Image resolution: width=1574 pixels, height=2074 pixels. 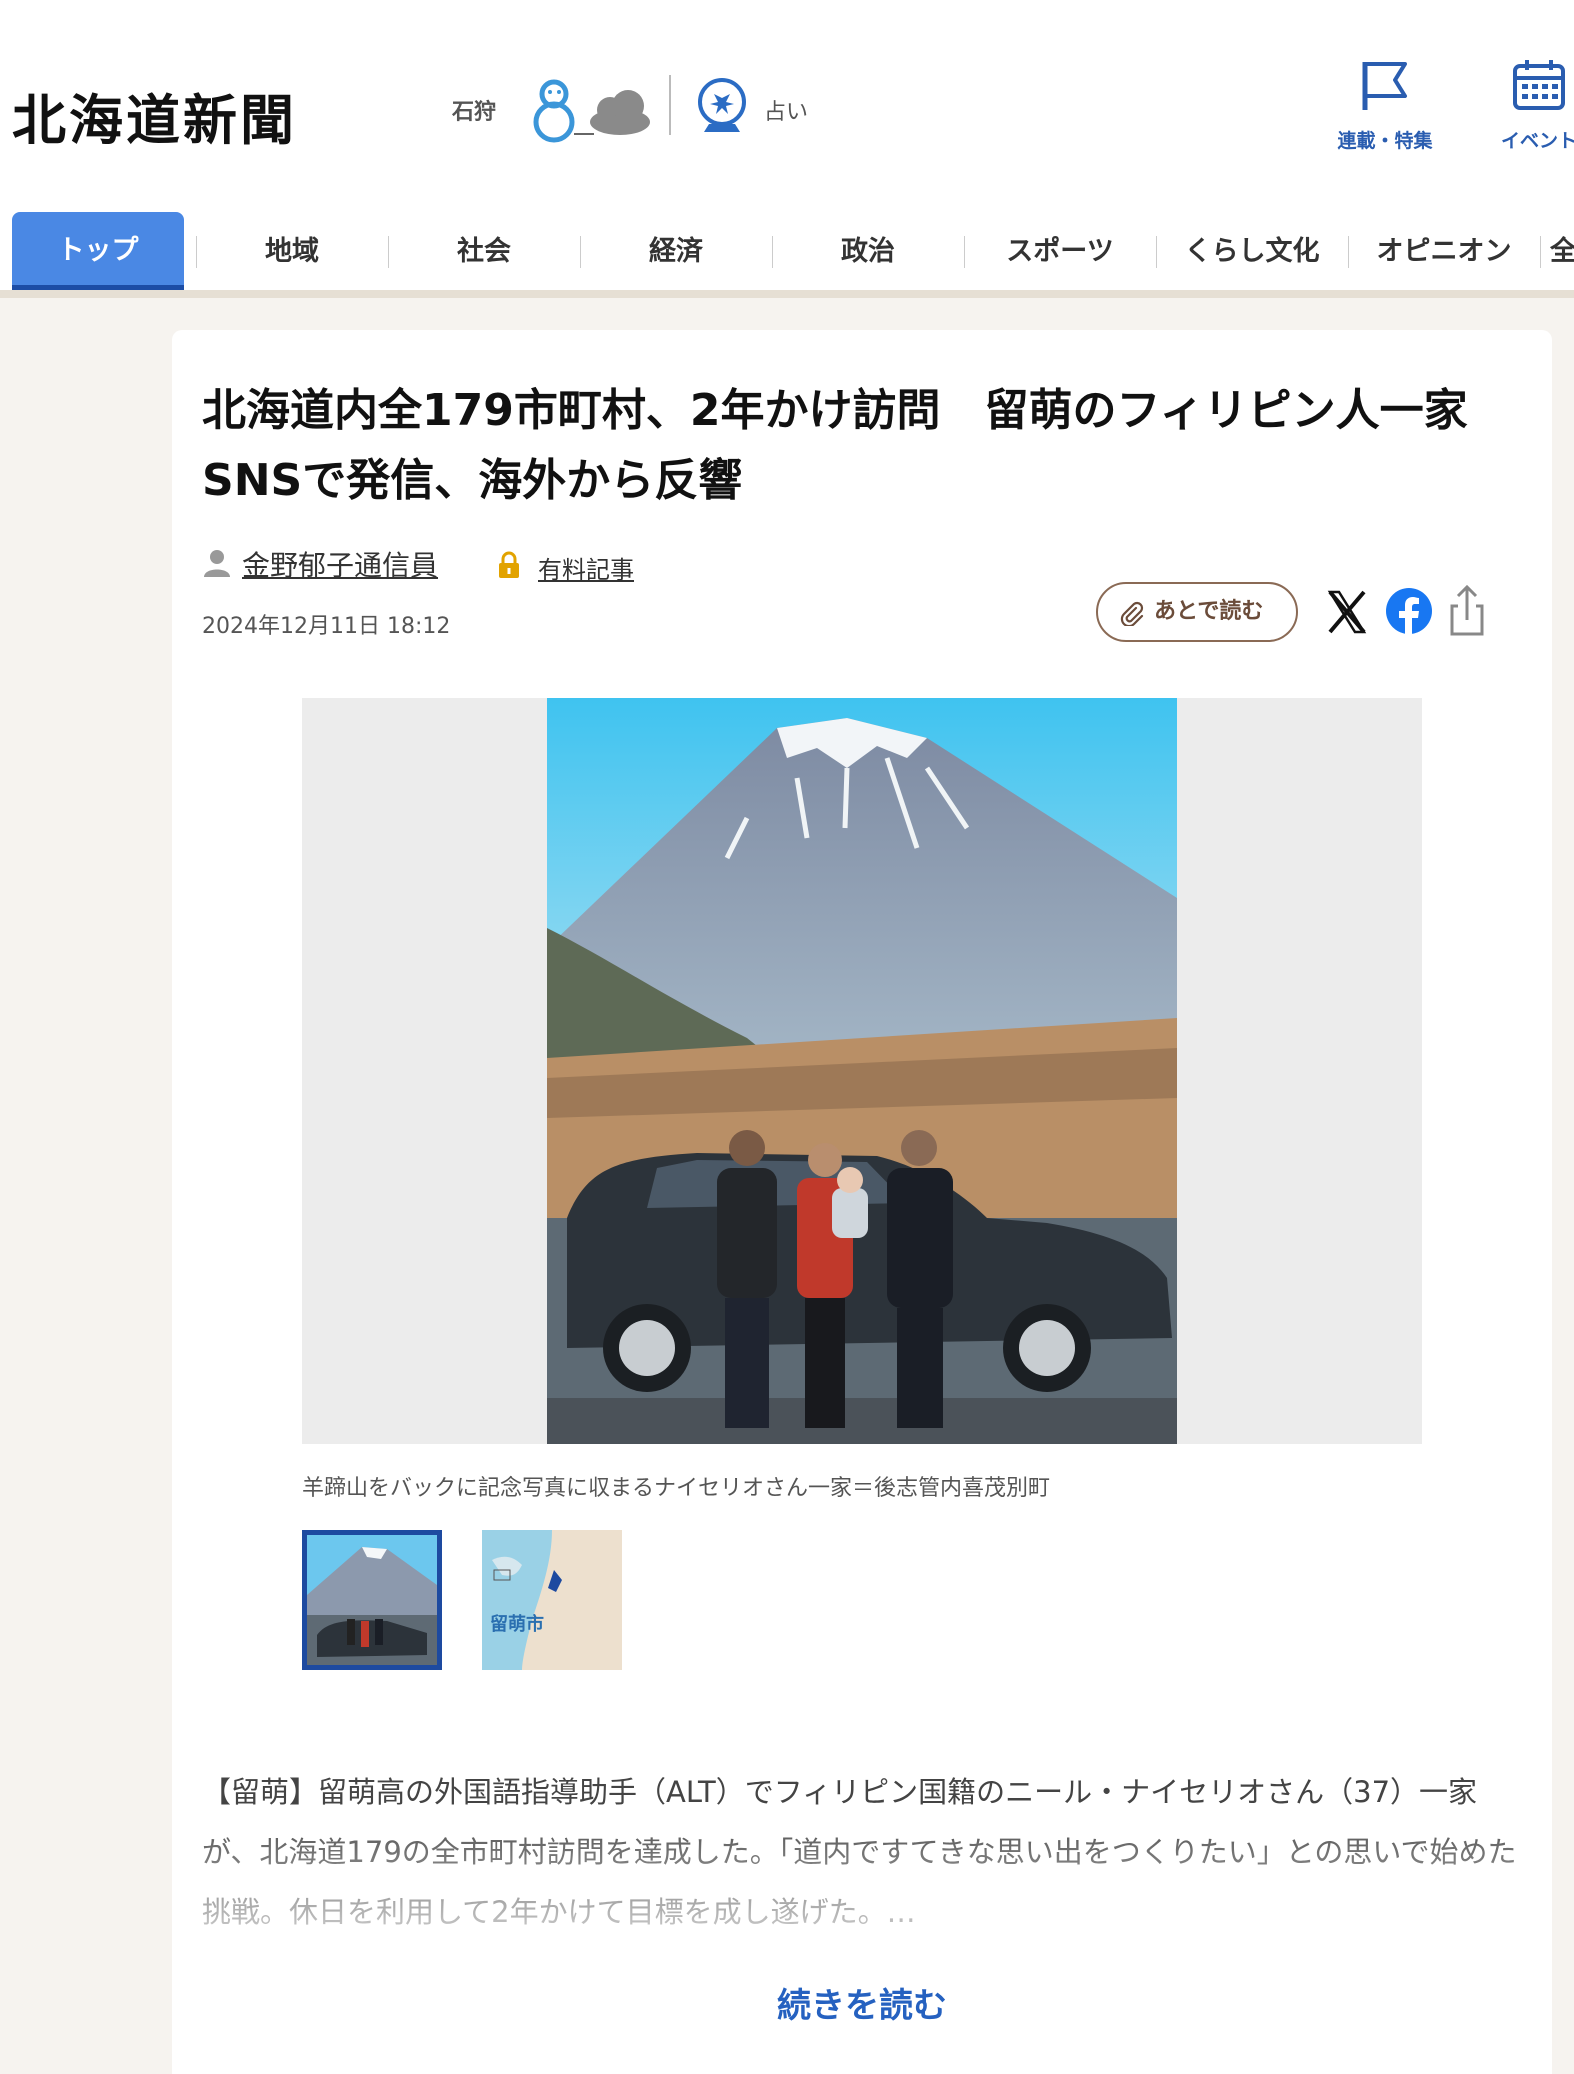 What do you see at coordinates (1209, 611) in the screenshot?
I see `read-later-label: あとで読む` at bounding box center [1209, 611].